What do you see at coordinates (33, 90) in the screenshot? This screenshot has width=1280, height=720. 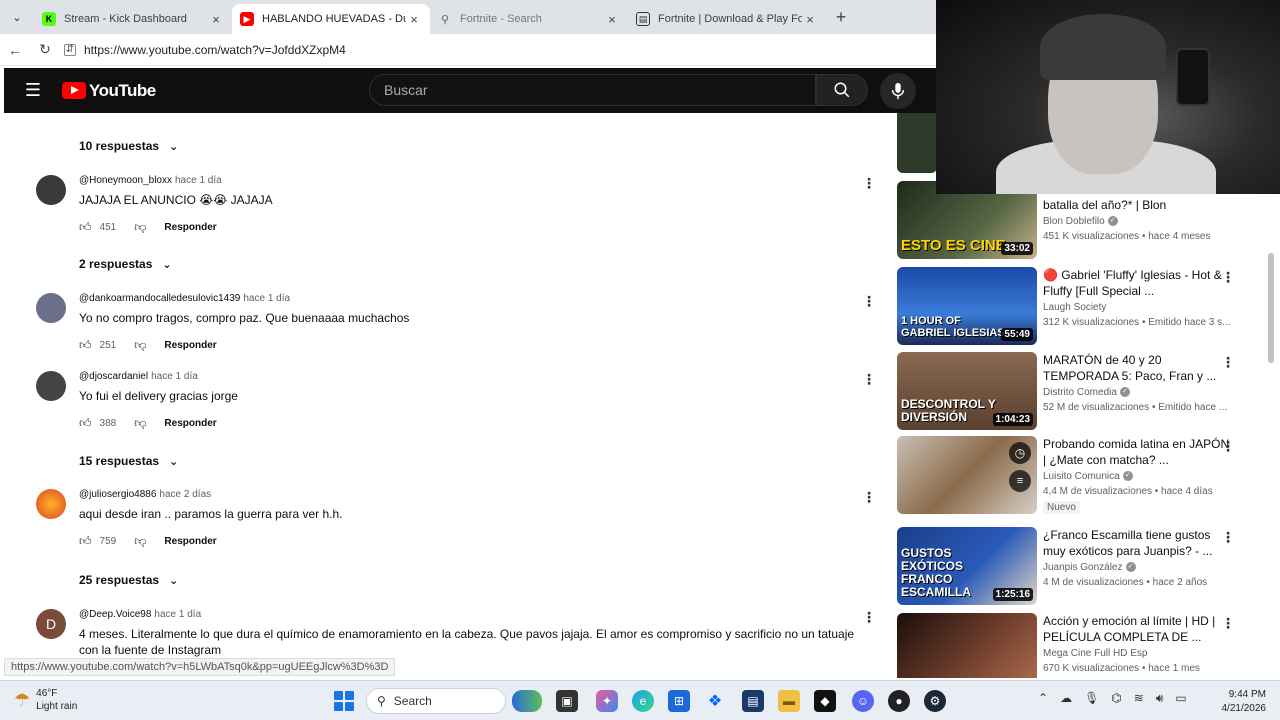 I see `menu-hamburger-icon: ☰` at bounding box center [33, 90].